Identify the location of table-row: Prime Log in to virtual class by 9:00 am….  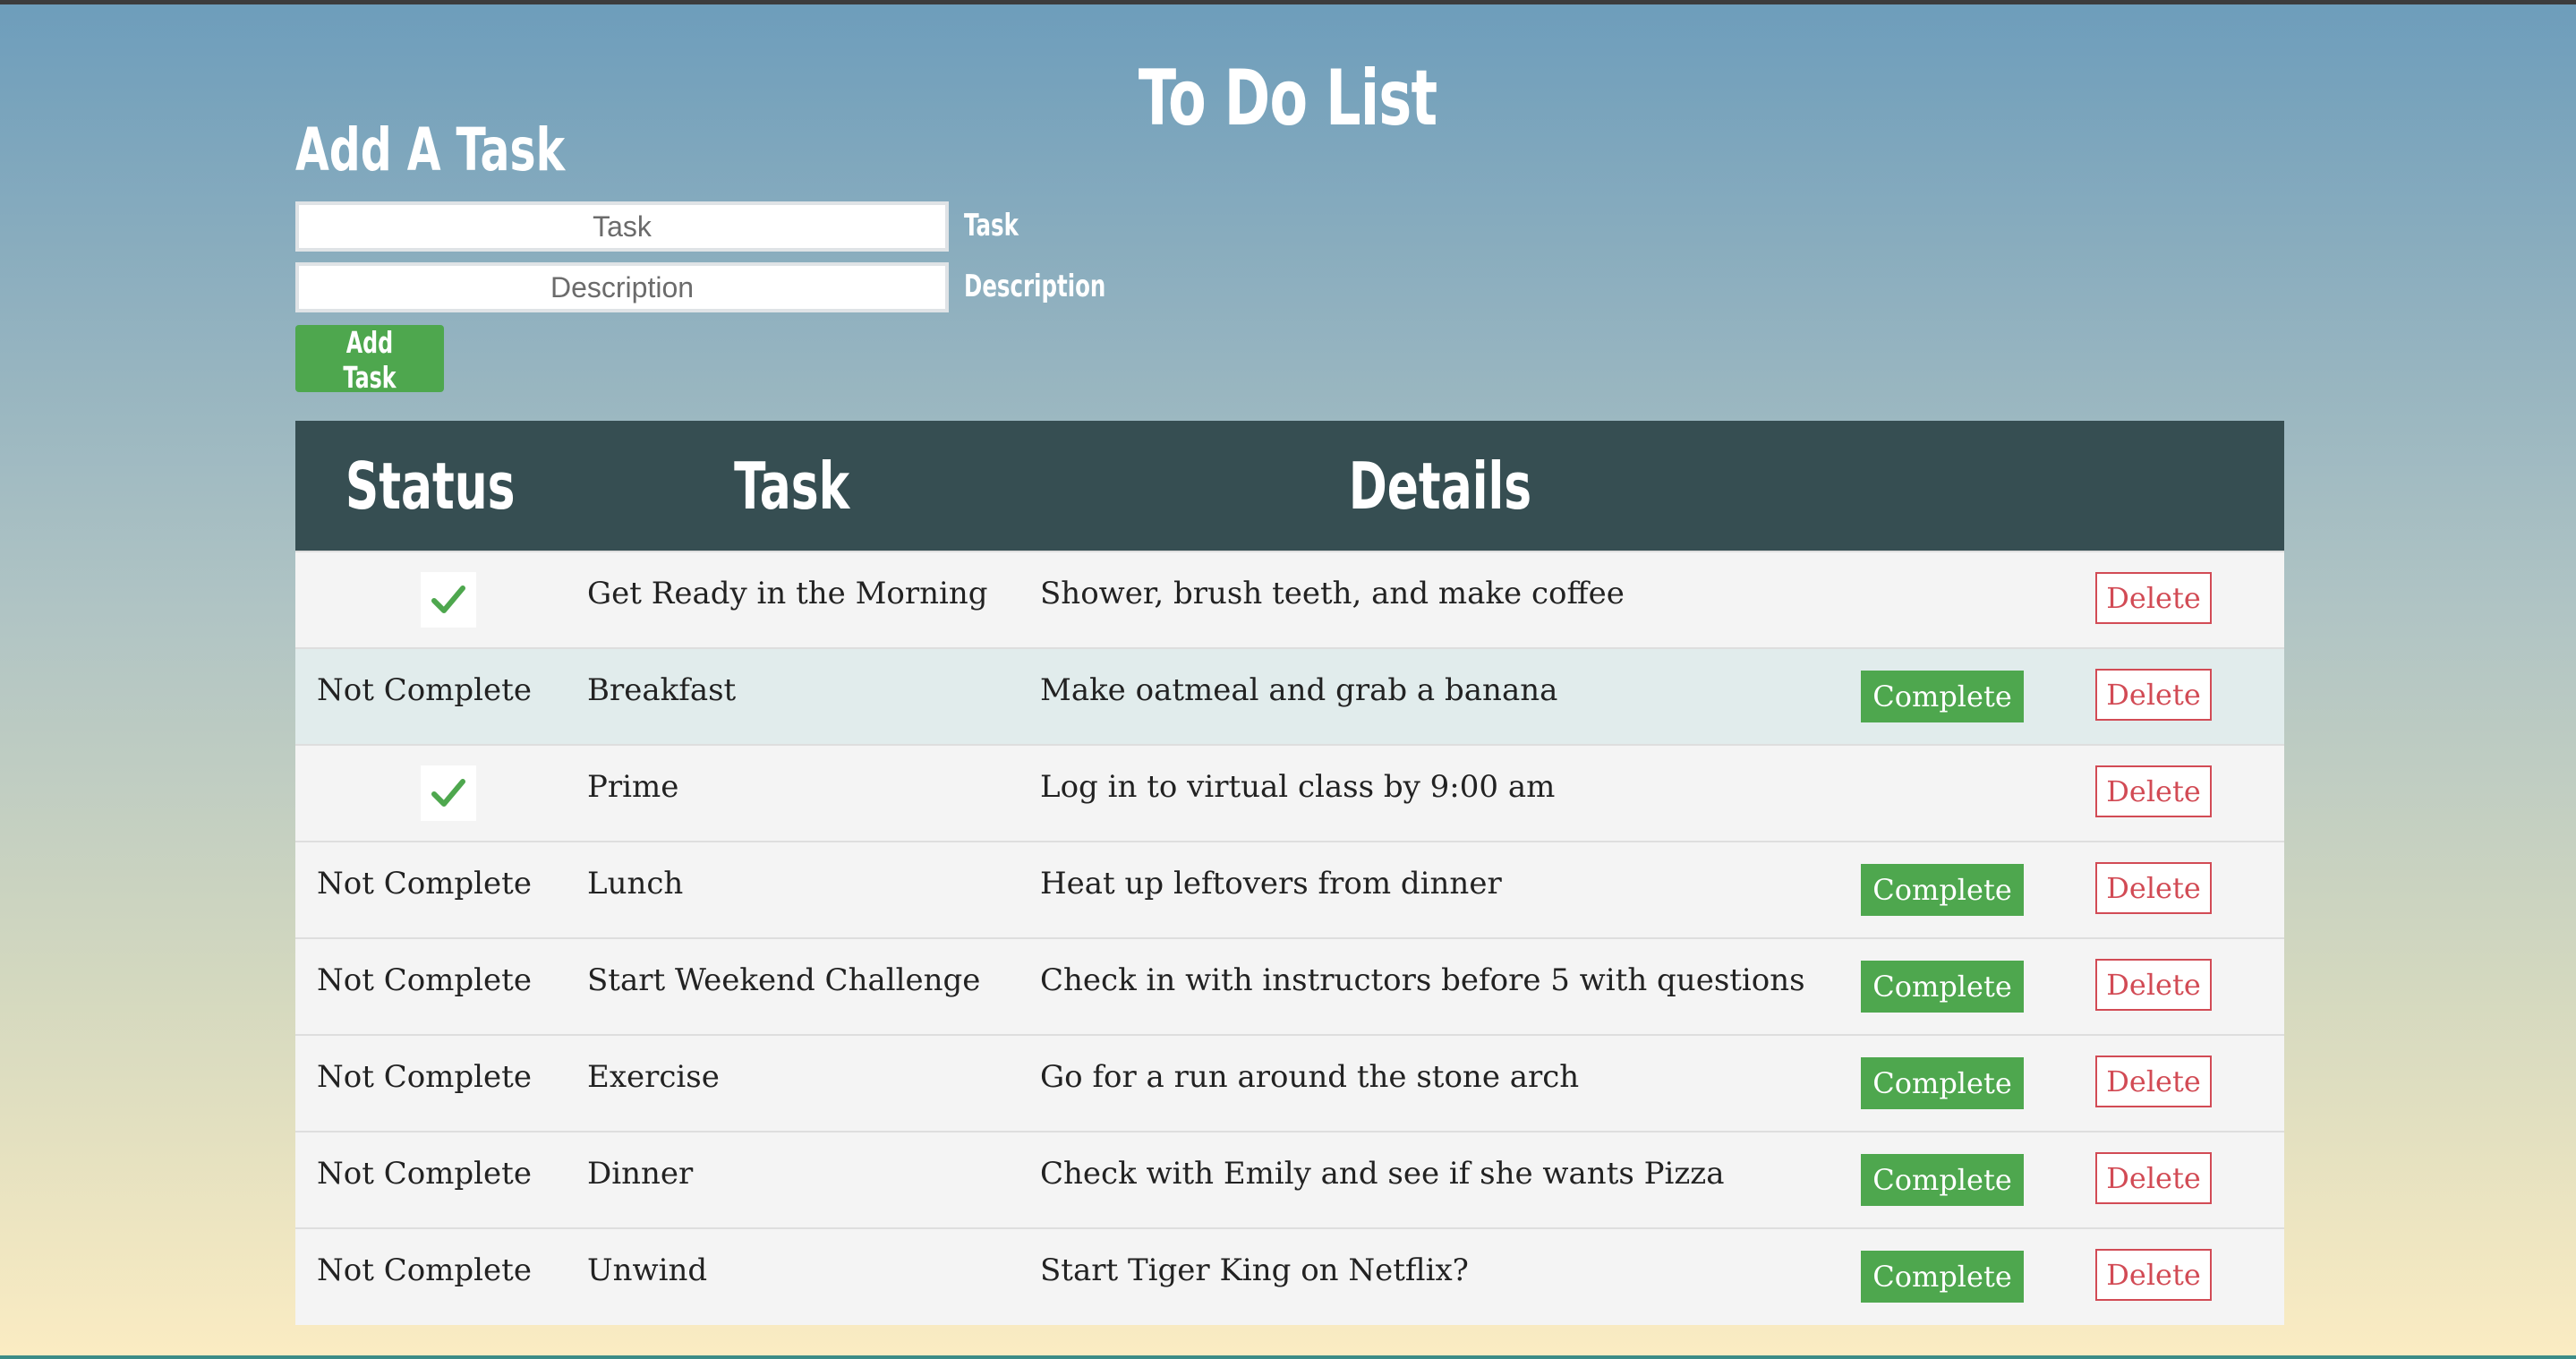
(1289, 793).